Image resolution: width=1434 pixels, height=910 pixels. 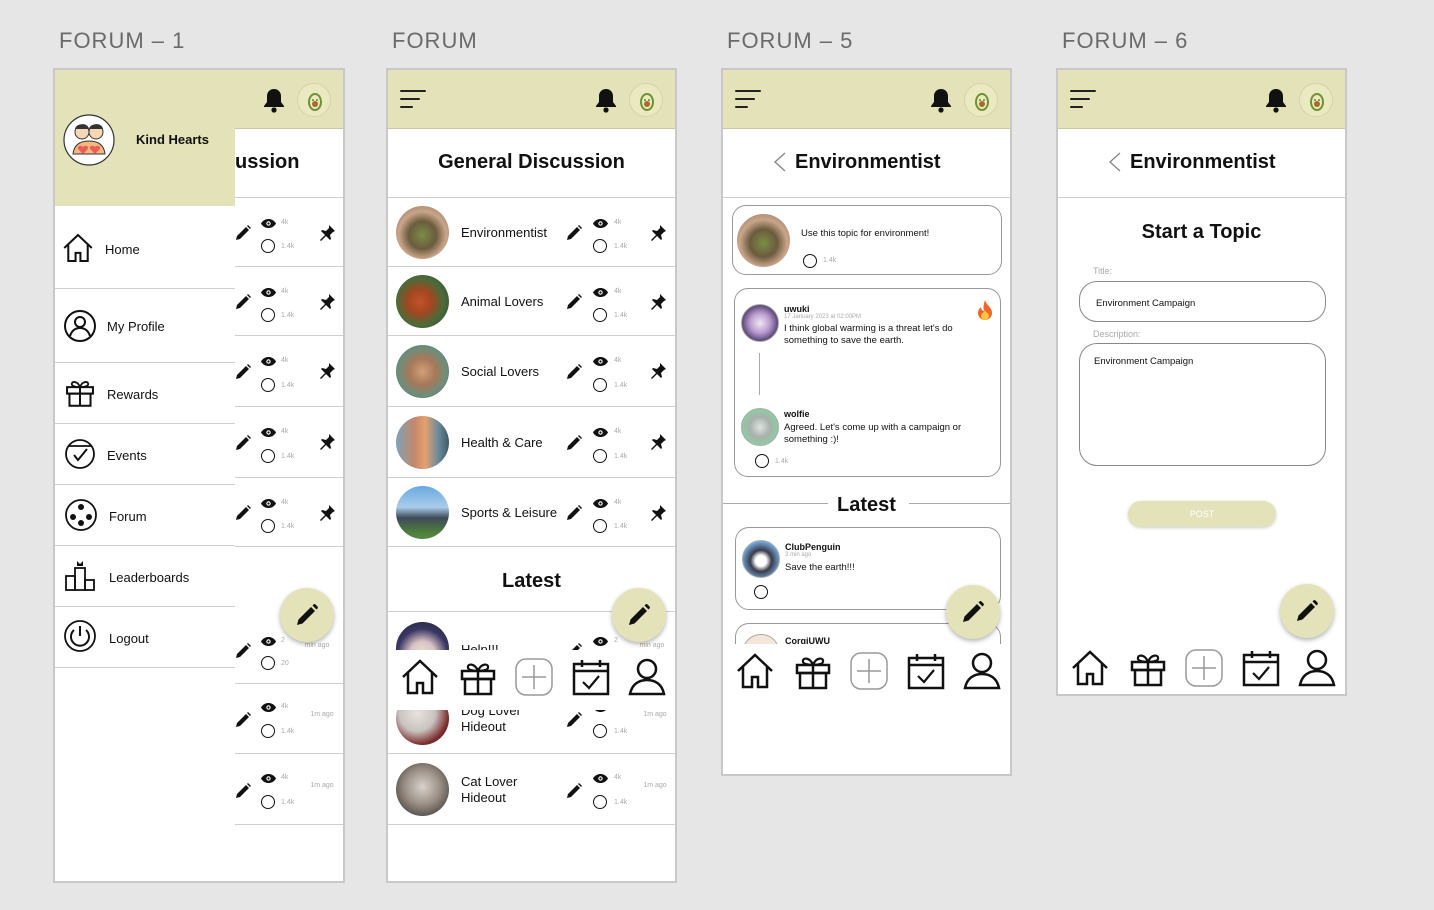 What do you see at coordinates (531, 162) in the screenshot?
I see `page-title: General Discussion` at bounding box center [531, 162].